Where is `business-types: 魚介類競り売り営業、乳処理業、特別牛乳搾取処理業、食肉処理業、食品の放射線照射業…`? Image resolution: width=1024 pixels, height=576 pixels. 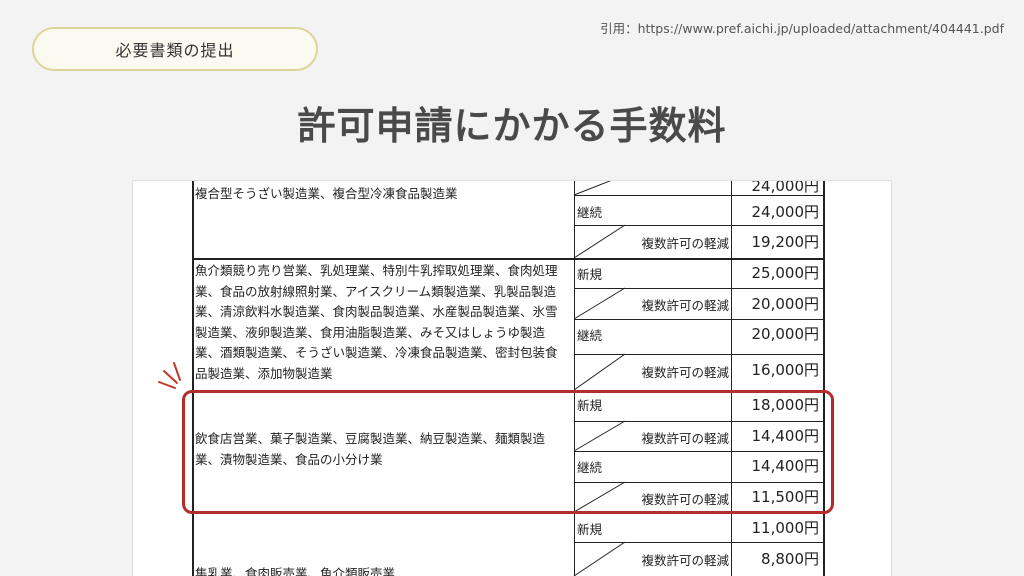
business-types: 魚介類競り売り営業、乳処理業、特別牛乳搾取処理業、食肉処理業、食品の放射線照射業… is located at coordinates (376, 322).